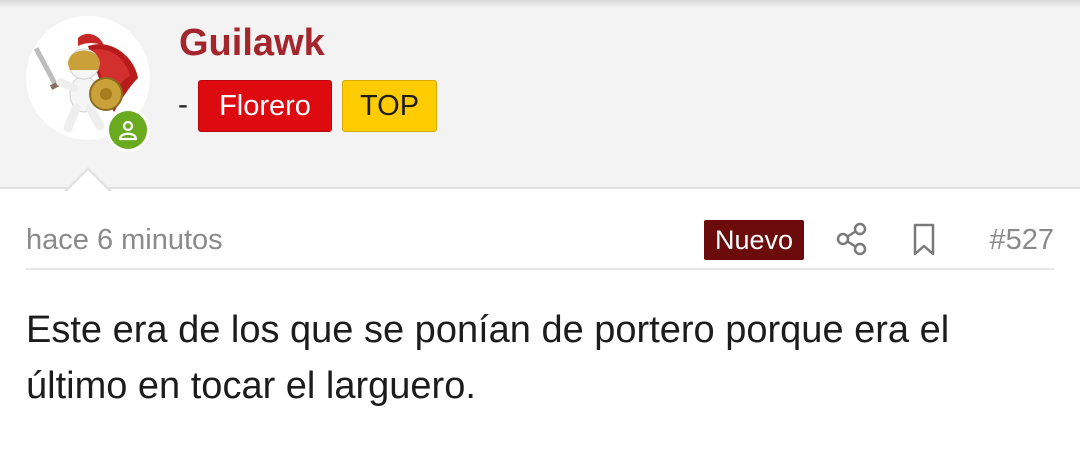  I want to click on post-timestamp: hace 6 minutos, so click(124, 240).